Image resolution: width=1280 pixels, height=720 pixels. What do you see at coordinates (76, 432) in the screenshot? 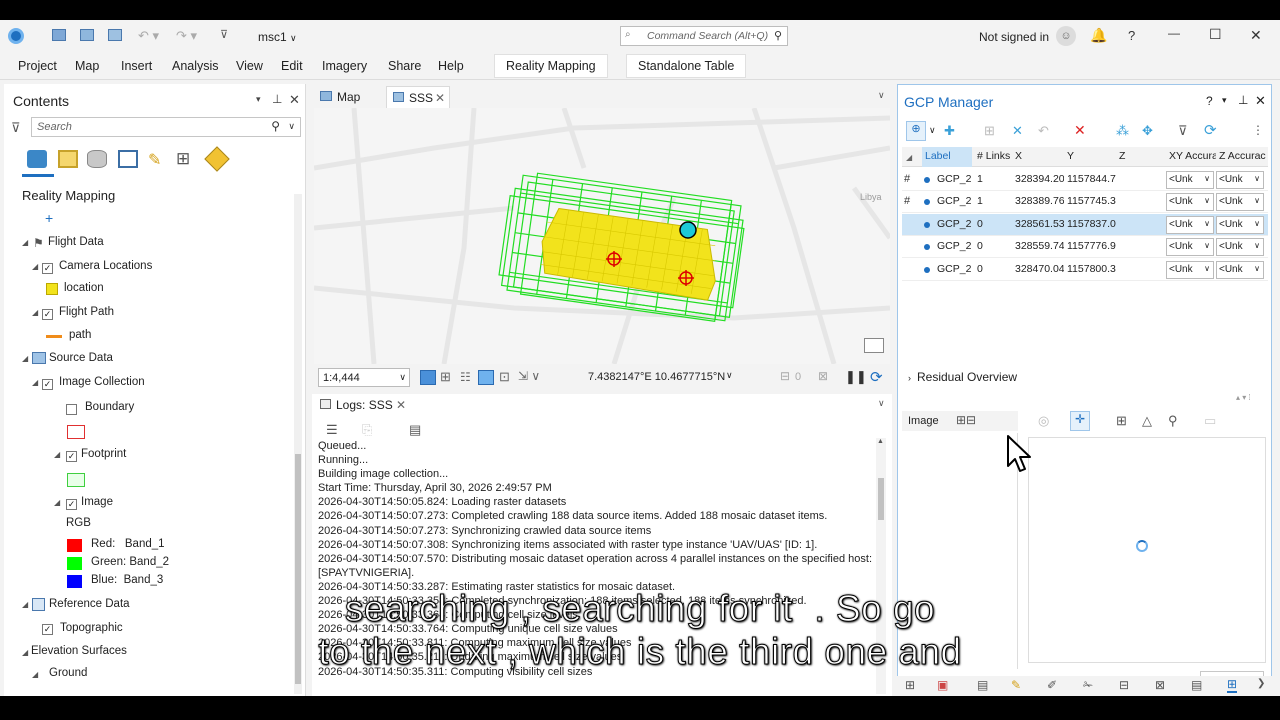
I see `boundary-symbol-swatch` at bounding box center [76, 432].